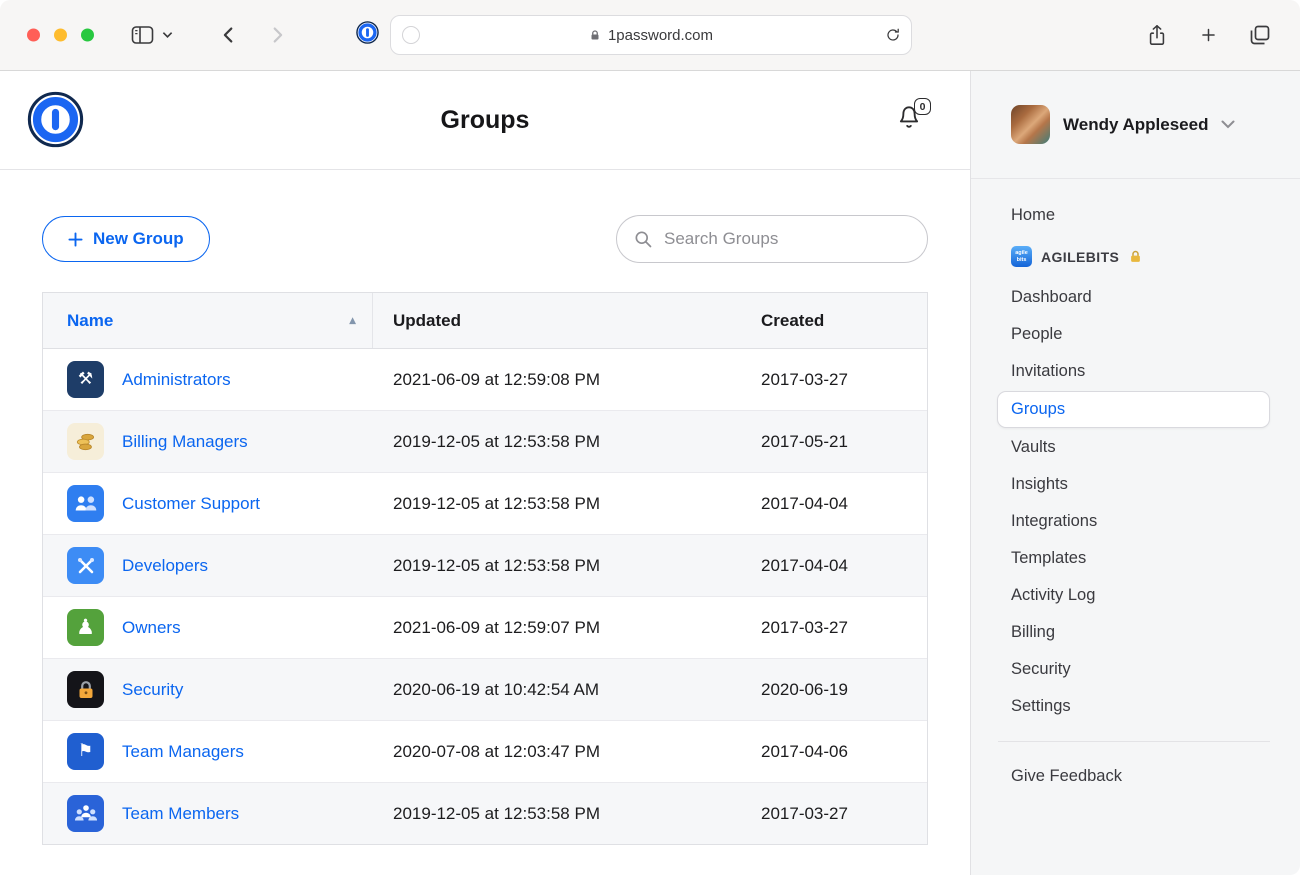 The image size is (1300, 875). Describe the element at coordinates (922, 106) in the screenshot. I see `notification-badge: 0` at that location.